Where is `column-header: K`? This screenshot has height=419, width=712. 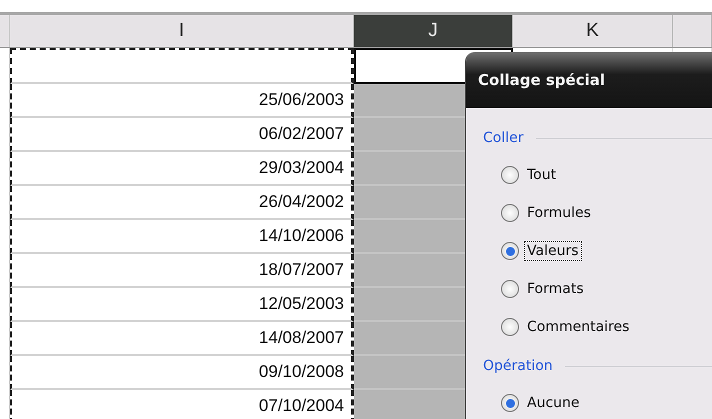 column-header: K is located at coordinates (593, 31).